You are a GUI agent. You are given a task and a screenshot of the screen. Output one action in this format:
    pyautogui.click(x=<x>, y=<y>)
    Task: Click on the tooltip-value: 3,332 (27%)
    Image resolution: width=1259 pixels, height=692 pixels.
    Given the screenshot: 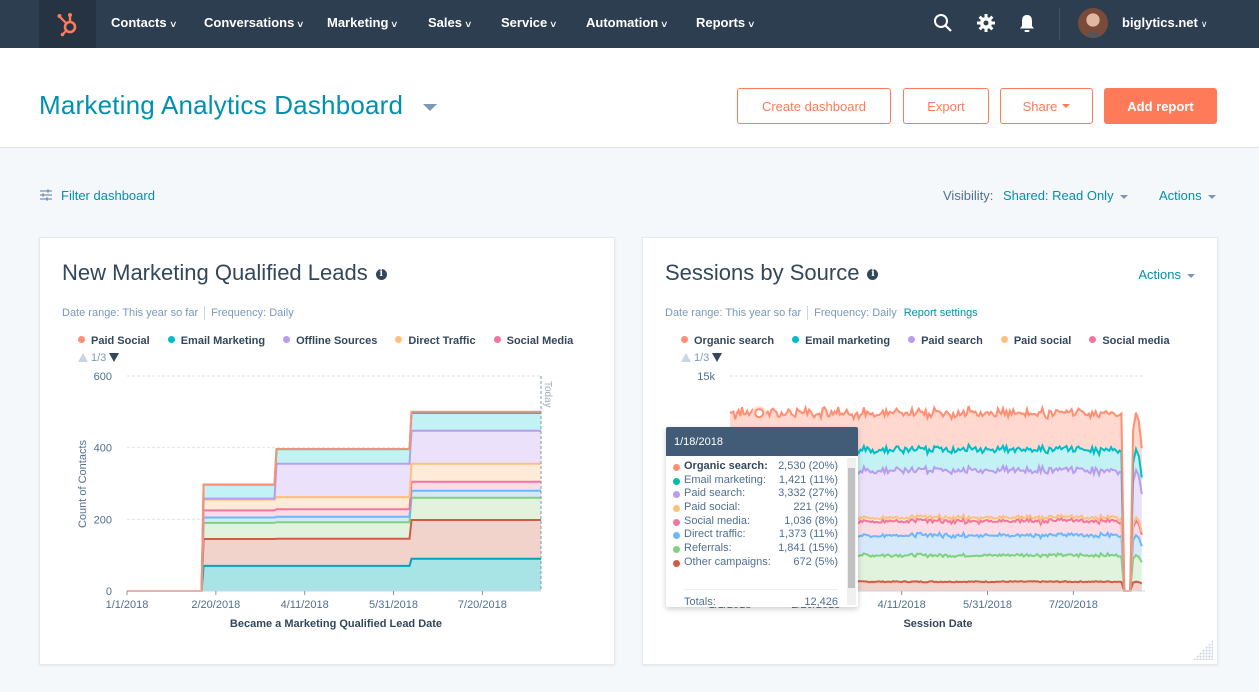 What is the action you would take?
    pyautogui.click(x=808, y=493)
    